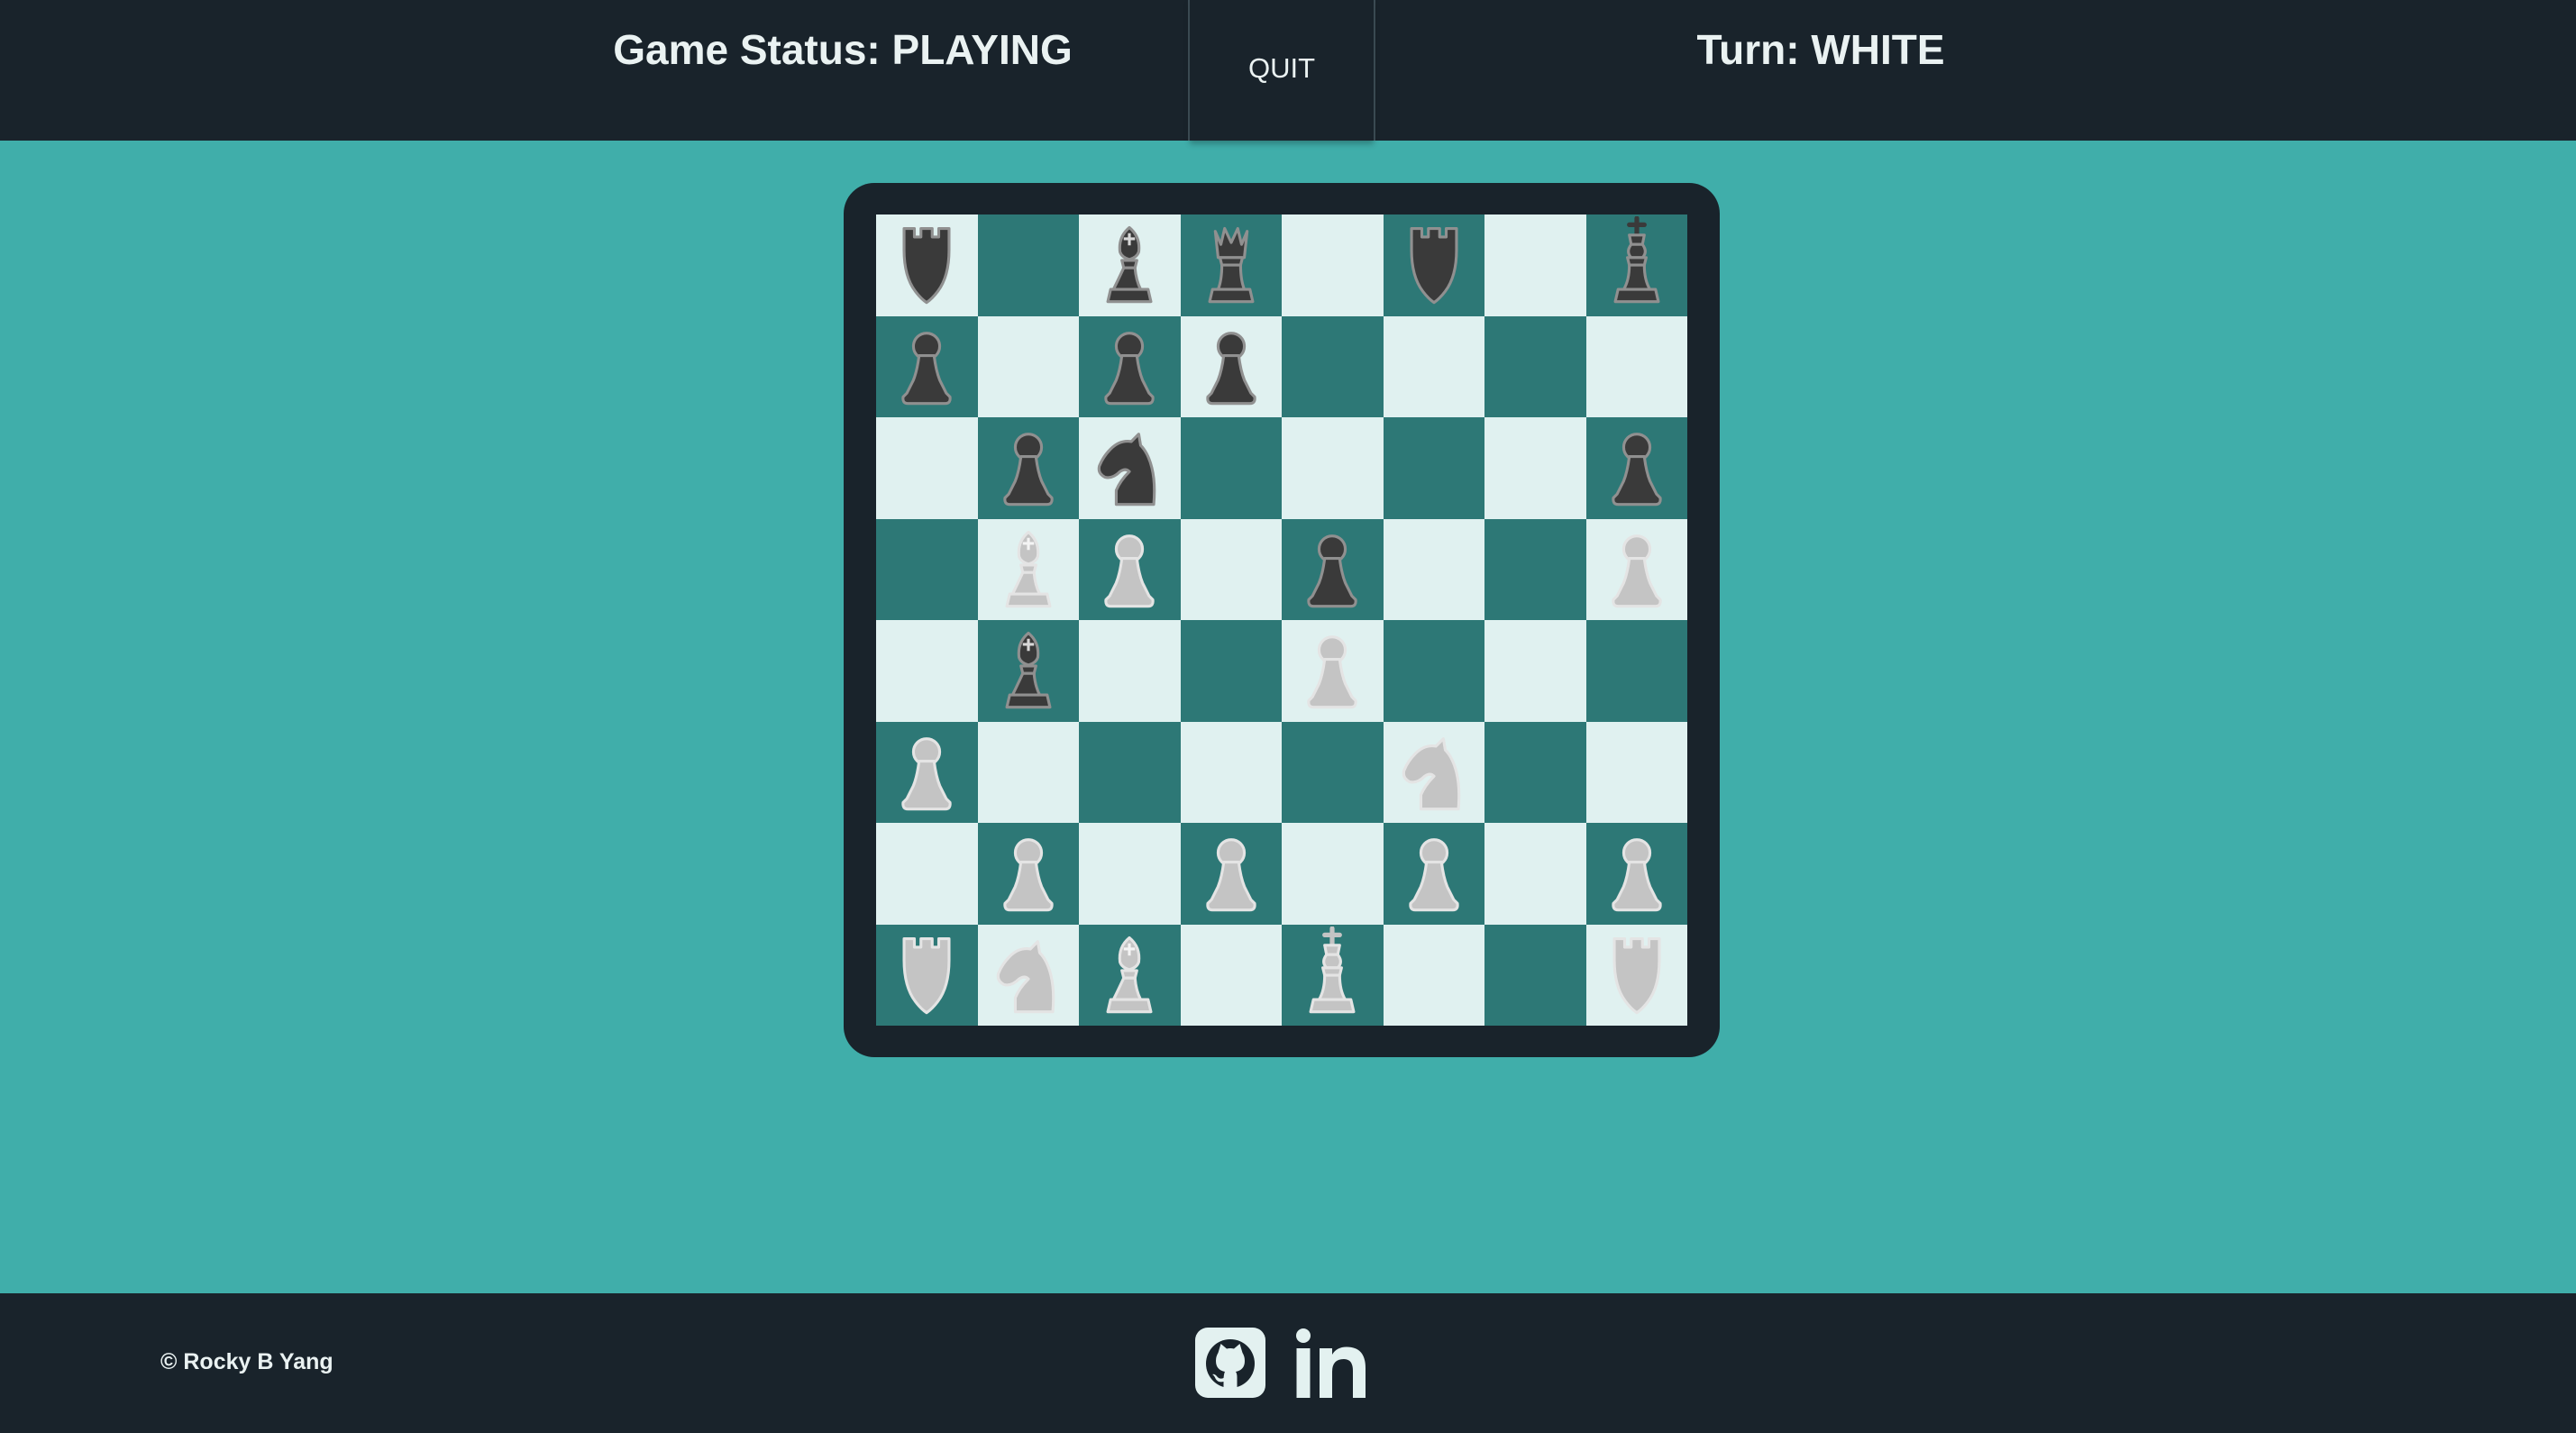 This screenshot has height=1433, width=2576. Describe the element at coordinates (1433, 671) in the screenshot. I see `square-f4` at that location.